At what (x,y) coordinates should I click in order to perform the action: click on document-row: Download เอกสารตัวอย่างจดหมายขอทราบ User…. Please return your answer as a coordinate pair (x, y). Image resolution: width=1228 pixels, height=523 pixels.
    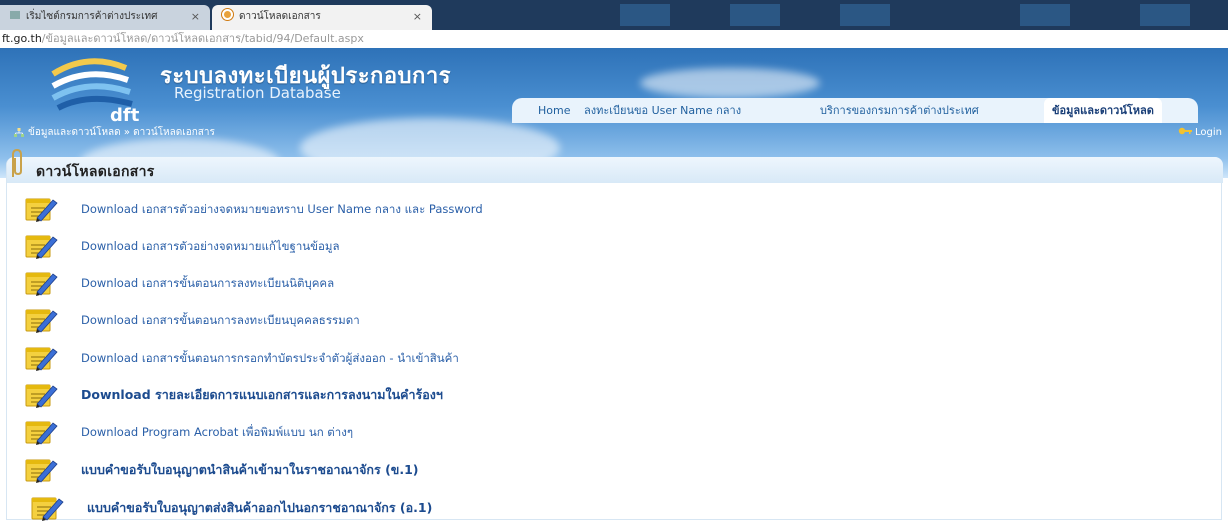
    Looking at the image, I should click on (557, 209).